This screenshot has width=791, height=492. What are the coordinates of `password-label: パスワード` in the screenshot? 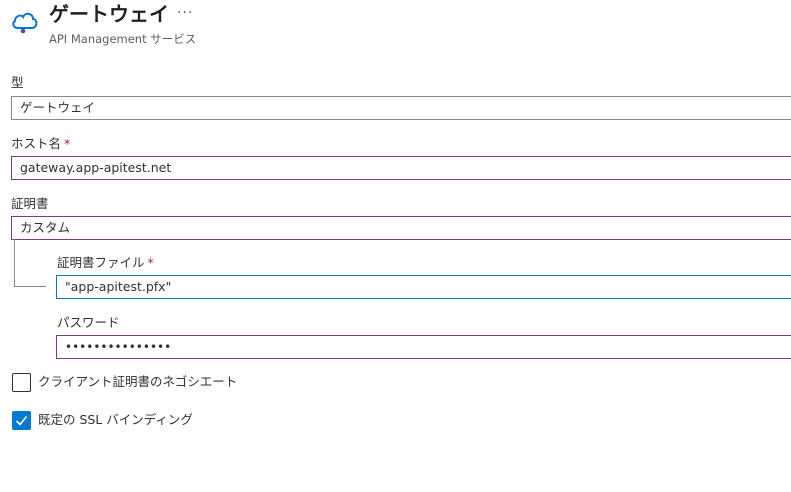 It's located at (88, 322).